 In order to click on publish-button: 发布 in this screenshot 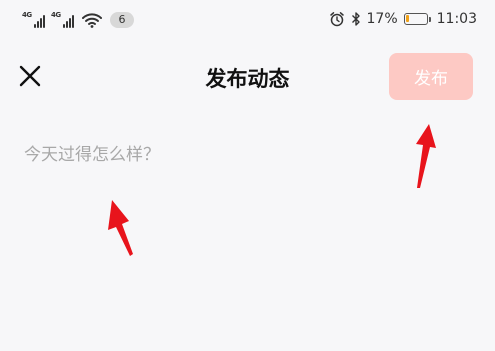, I will do `click(431, 76)`.